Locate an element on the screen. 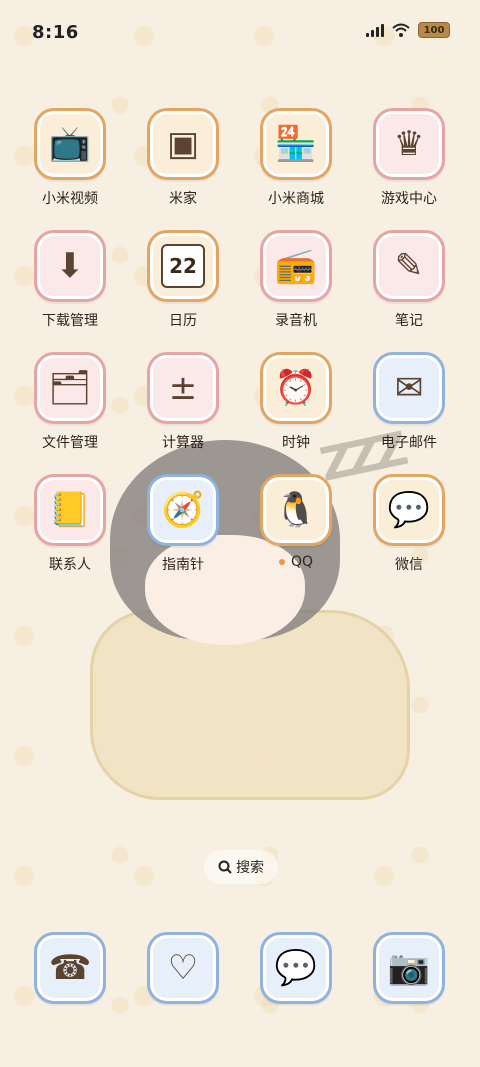 This screenshot has height=1067, width=480. app-label: 计算器 is located at coordinates (183, 442).